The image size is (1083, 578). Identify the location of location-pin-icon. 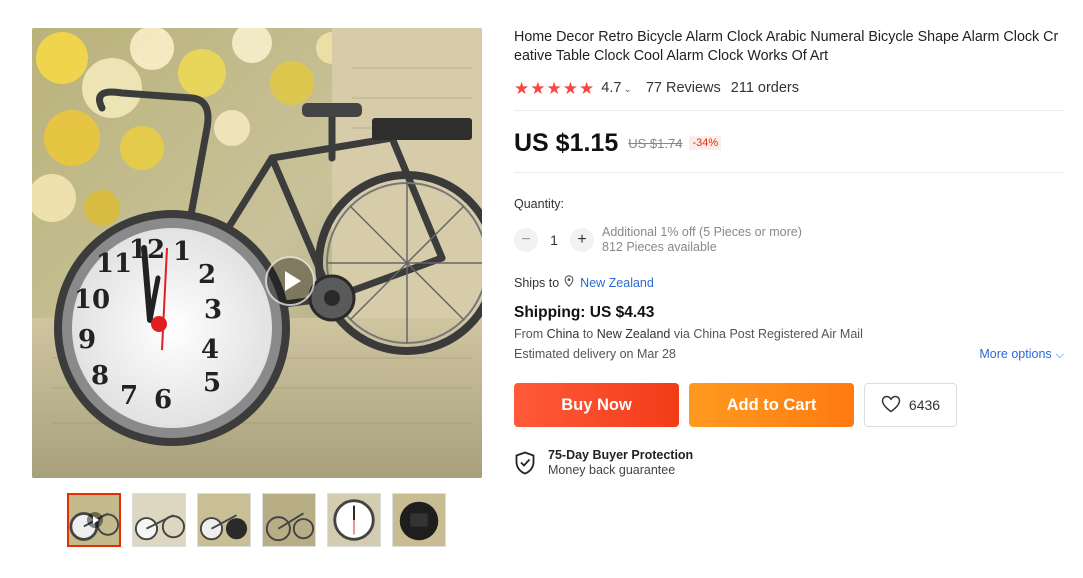
(569, 282).